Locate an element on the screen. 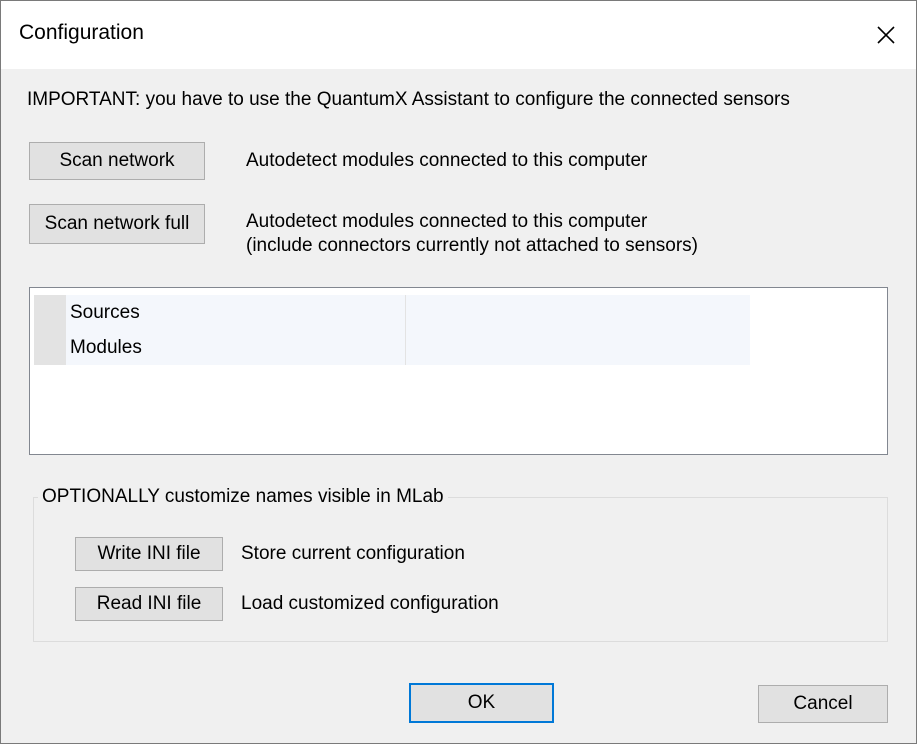 The width and height of the screenshot is (917, 744). tree-row-sources: Sources is located at coordinates (392, 312).